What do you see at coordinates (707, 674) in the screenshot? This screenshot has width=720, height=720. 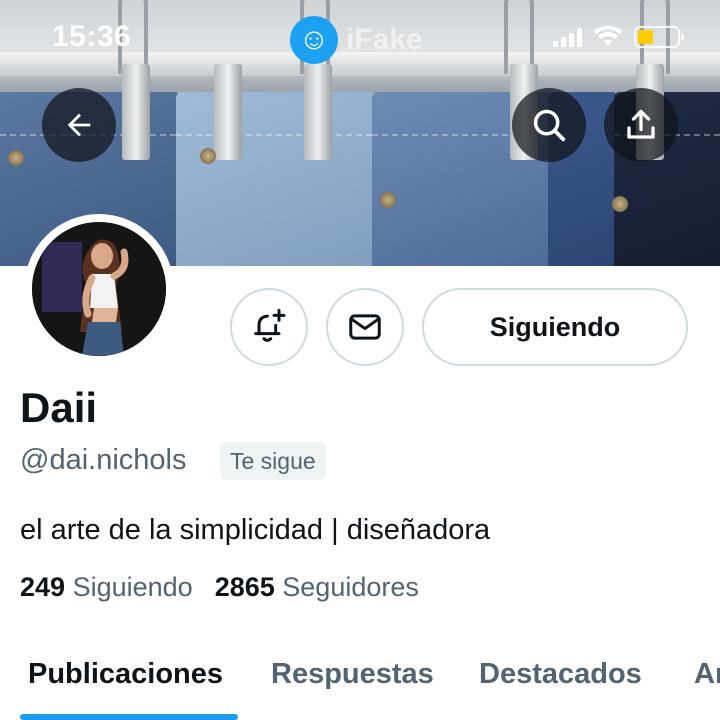 I see `tab-articles: Ar` at bounding box center [707, 674].